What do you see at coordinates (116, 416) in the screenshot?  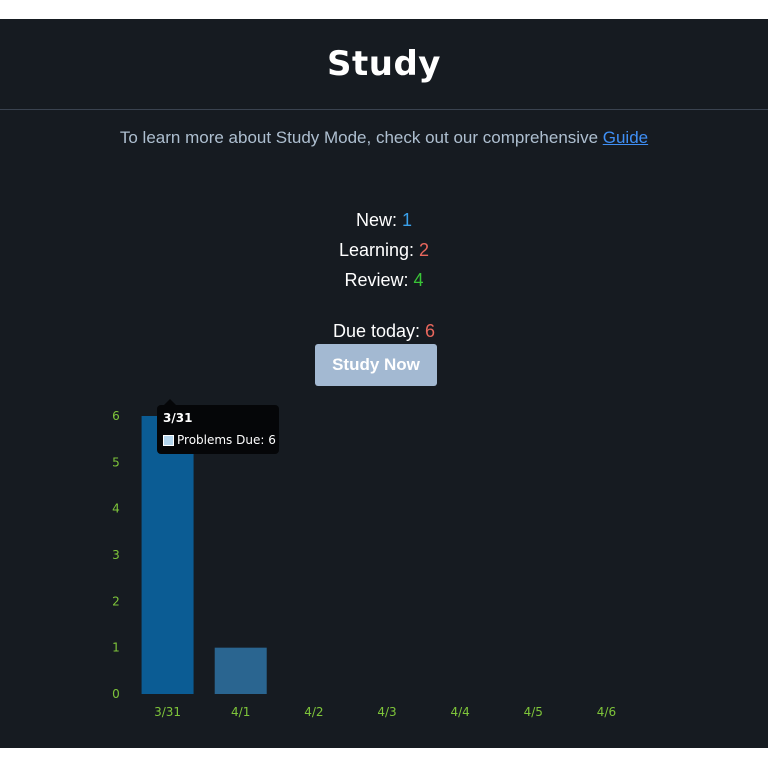 I see `y-tick-label: 6` at bounding box center [116, 416].